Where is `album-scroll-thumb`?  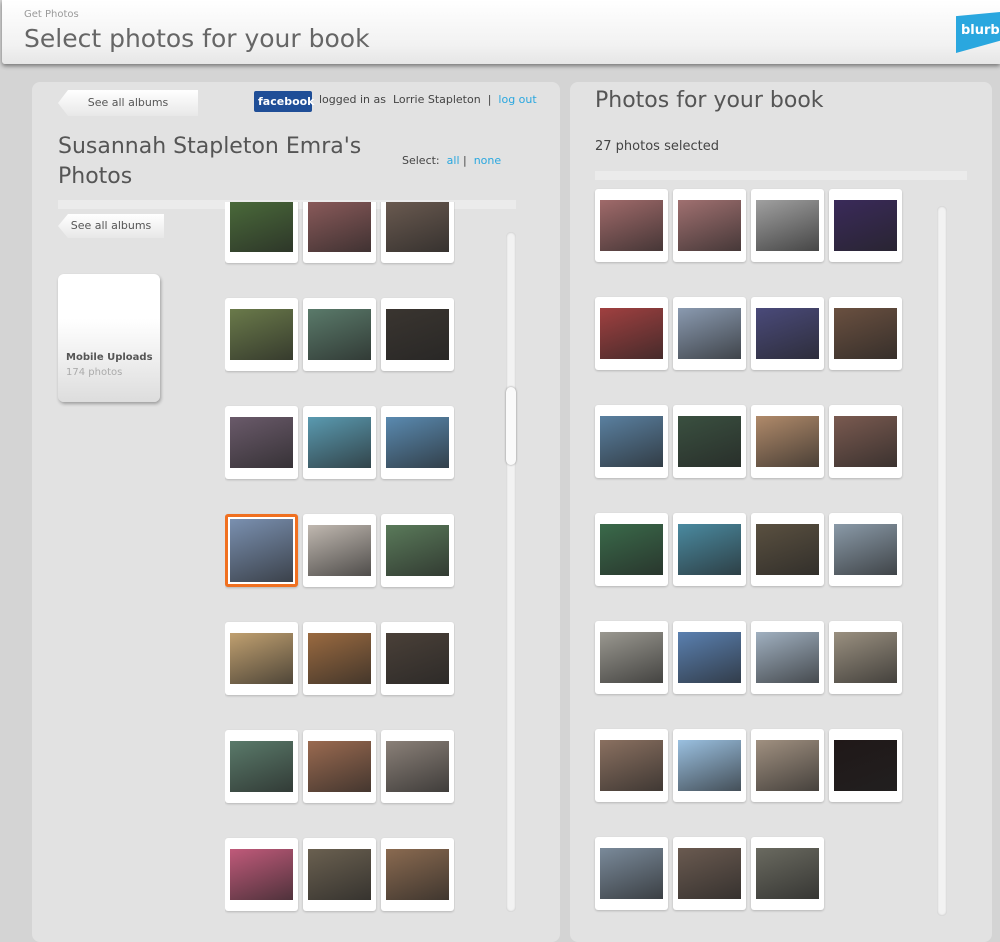 album-scroll-thumb is located at coordinates (511, 426).